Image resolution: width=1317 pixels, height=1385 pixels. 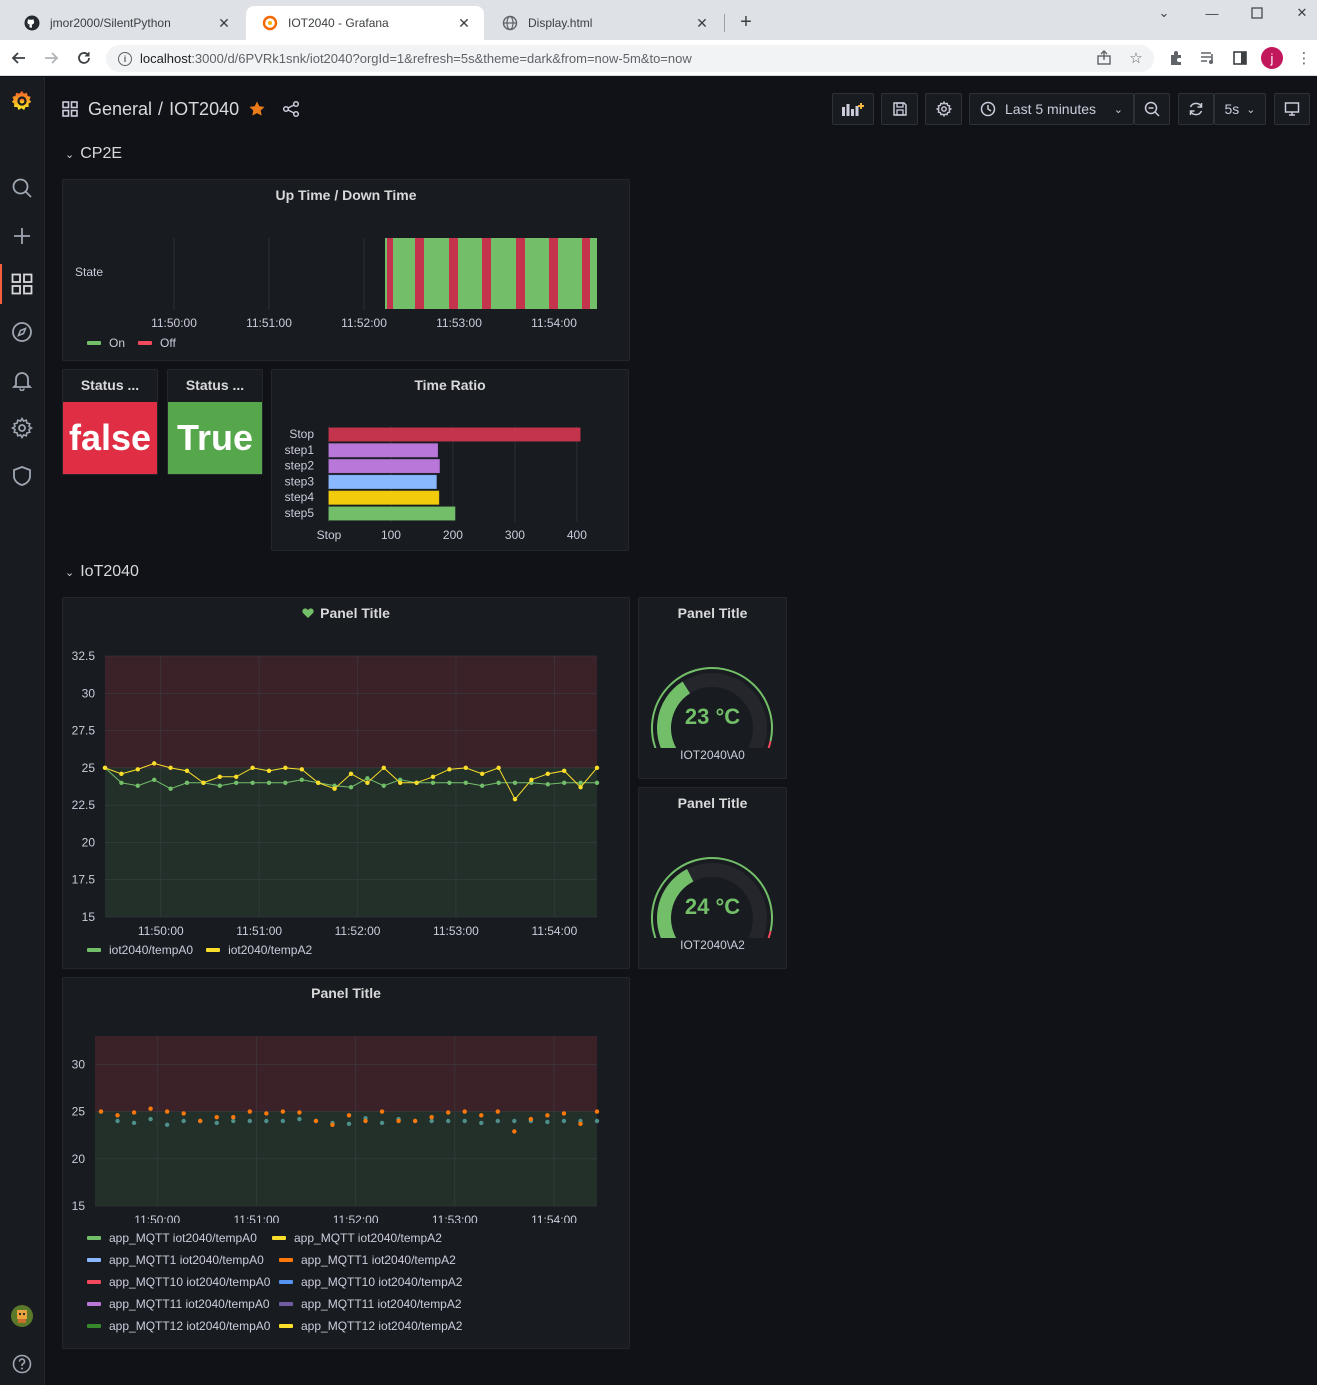 What do you see at coordinates (1196, 109) in the screenshot?
I see `refresh-dashboard-button` at bounding box center [1196, 109].